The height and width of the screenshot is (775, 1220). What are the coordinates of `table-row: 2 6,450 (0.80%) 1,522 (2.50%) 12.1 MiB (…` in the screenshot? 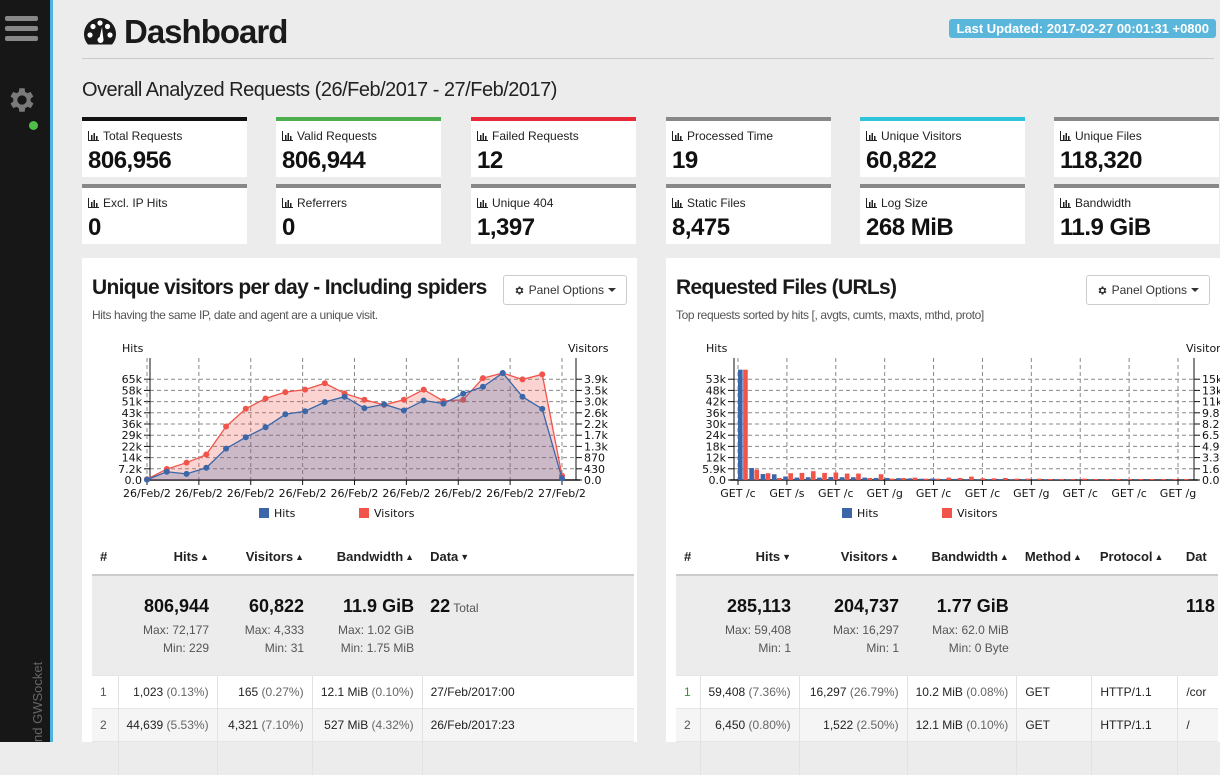 It's located at (947, 725).